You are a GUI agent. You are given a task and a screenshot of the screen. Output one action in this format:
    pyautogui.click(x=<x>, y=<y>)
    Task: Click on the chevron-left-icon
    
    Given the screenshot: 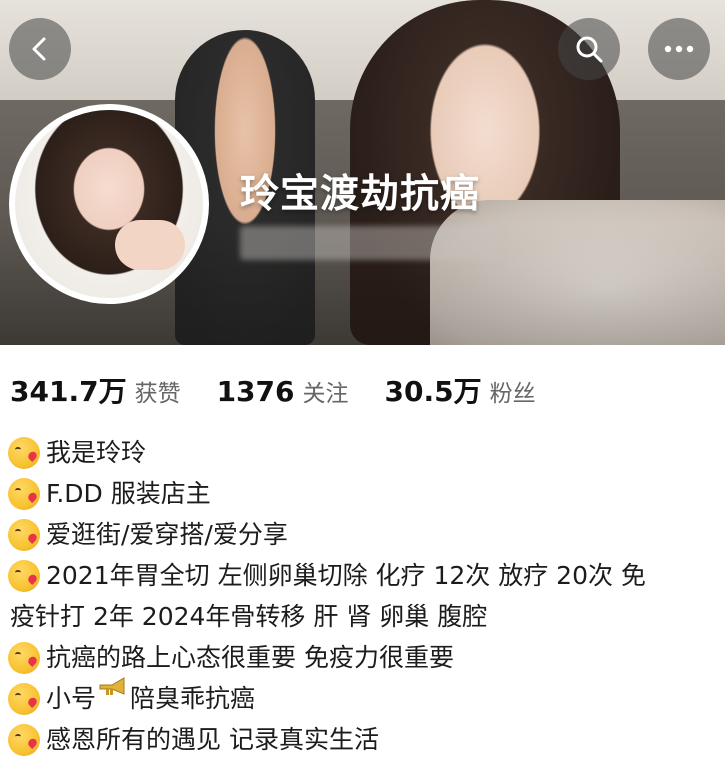 What is the action you would take?
    pyautogui.click(x=39, y=49)
    